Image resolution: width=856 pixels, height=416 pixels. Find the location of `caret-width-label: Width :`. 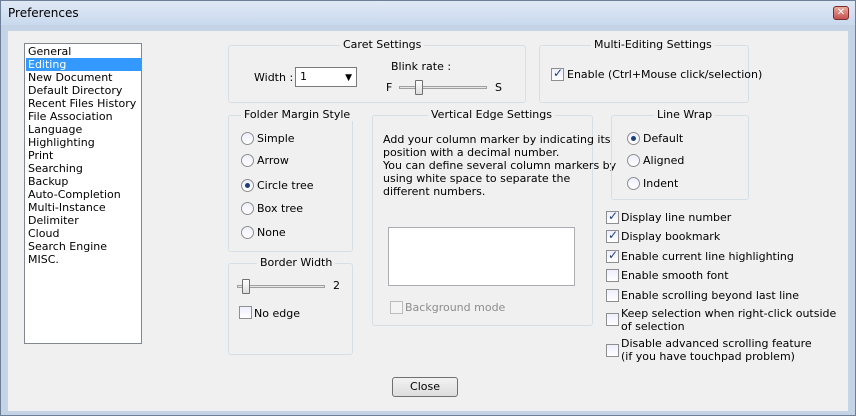

caret-width-label: Width : is located at coordinates (274, 77).